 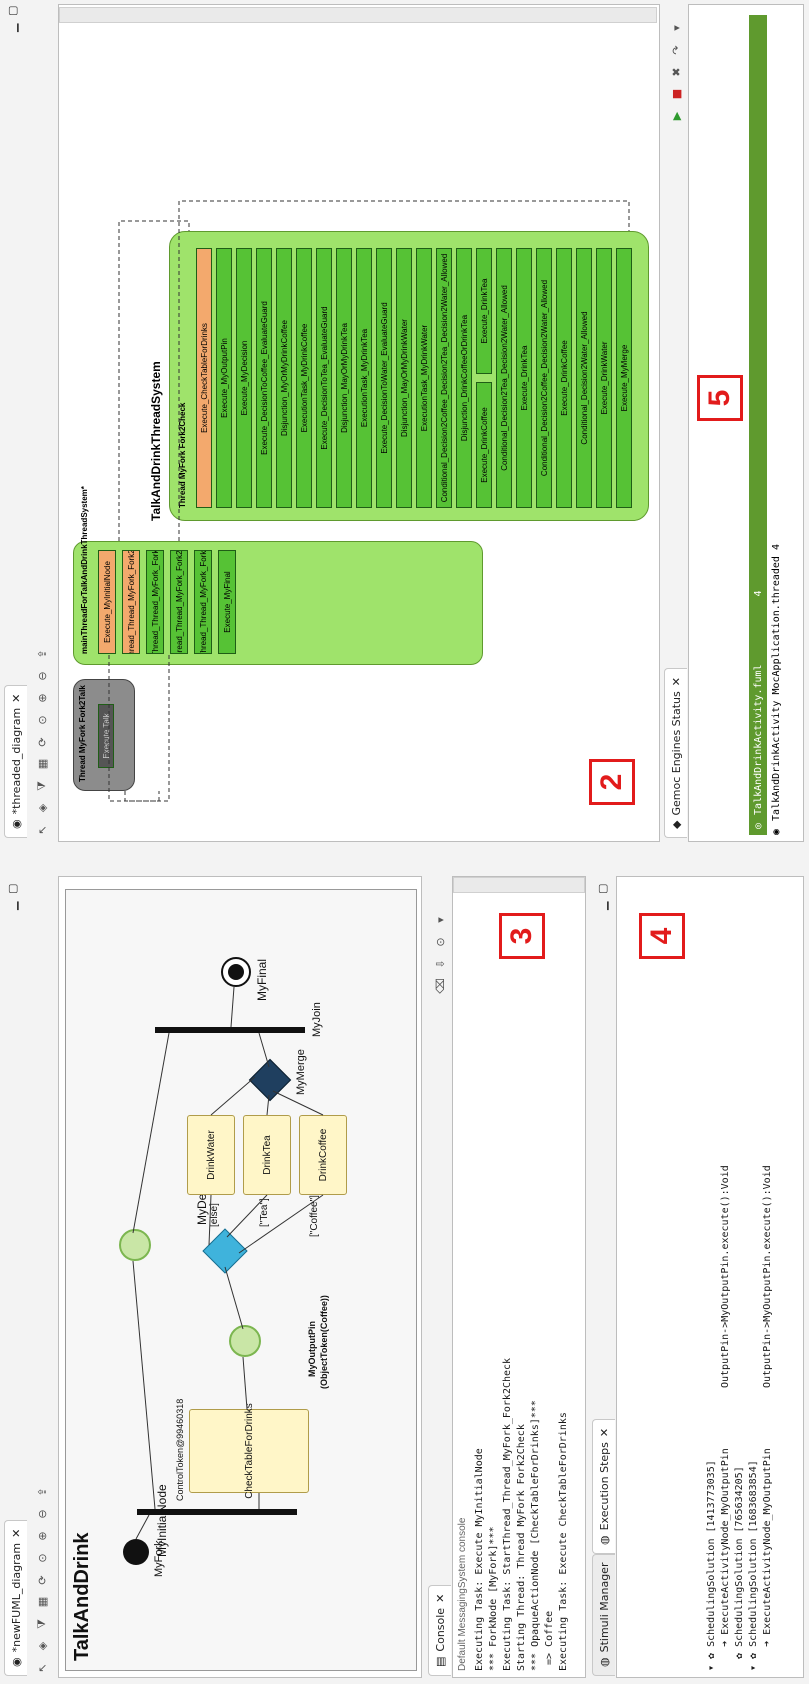 What do you see at coordinates (754, 1418) in the screenshot?
I see `tree-row: ▾ ✿ SchedulingSolution [1683683854]` at bounding box center [754, 1418].